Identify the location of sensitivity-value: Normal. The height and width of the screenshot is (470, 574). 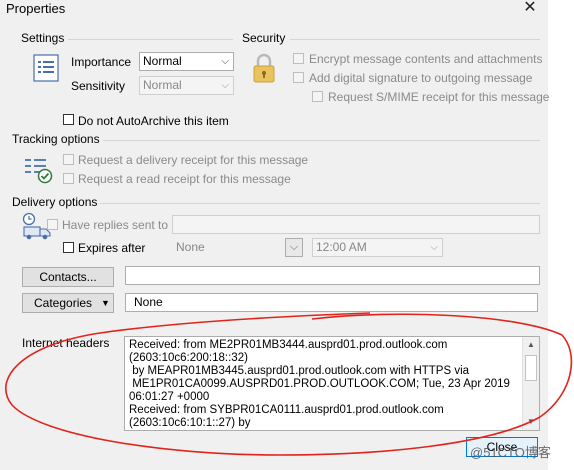
(162, 85).